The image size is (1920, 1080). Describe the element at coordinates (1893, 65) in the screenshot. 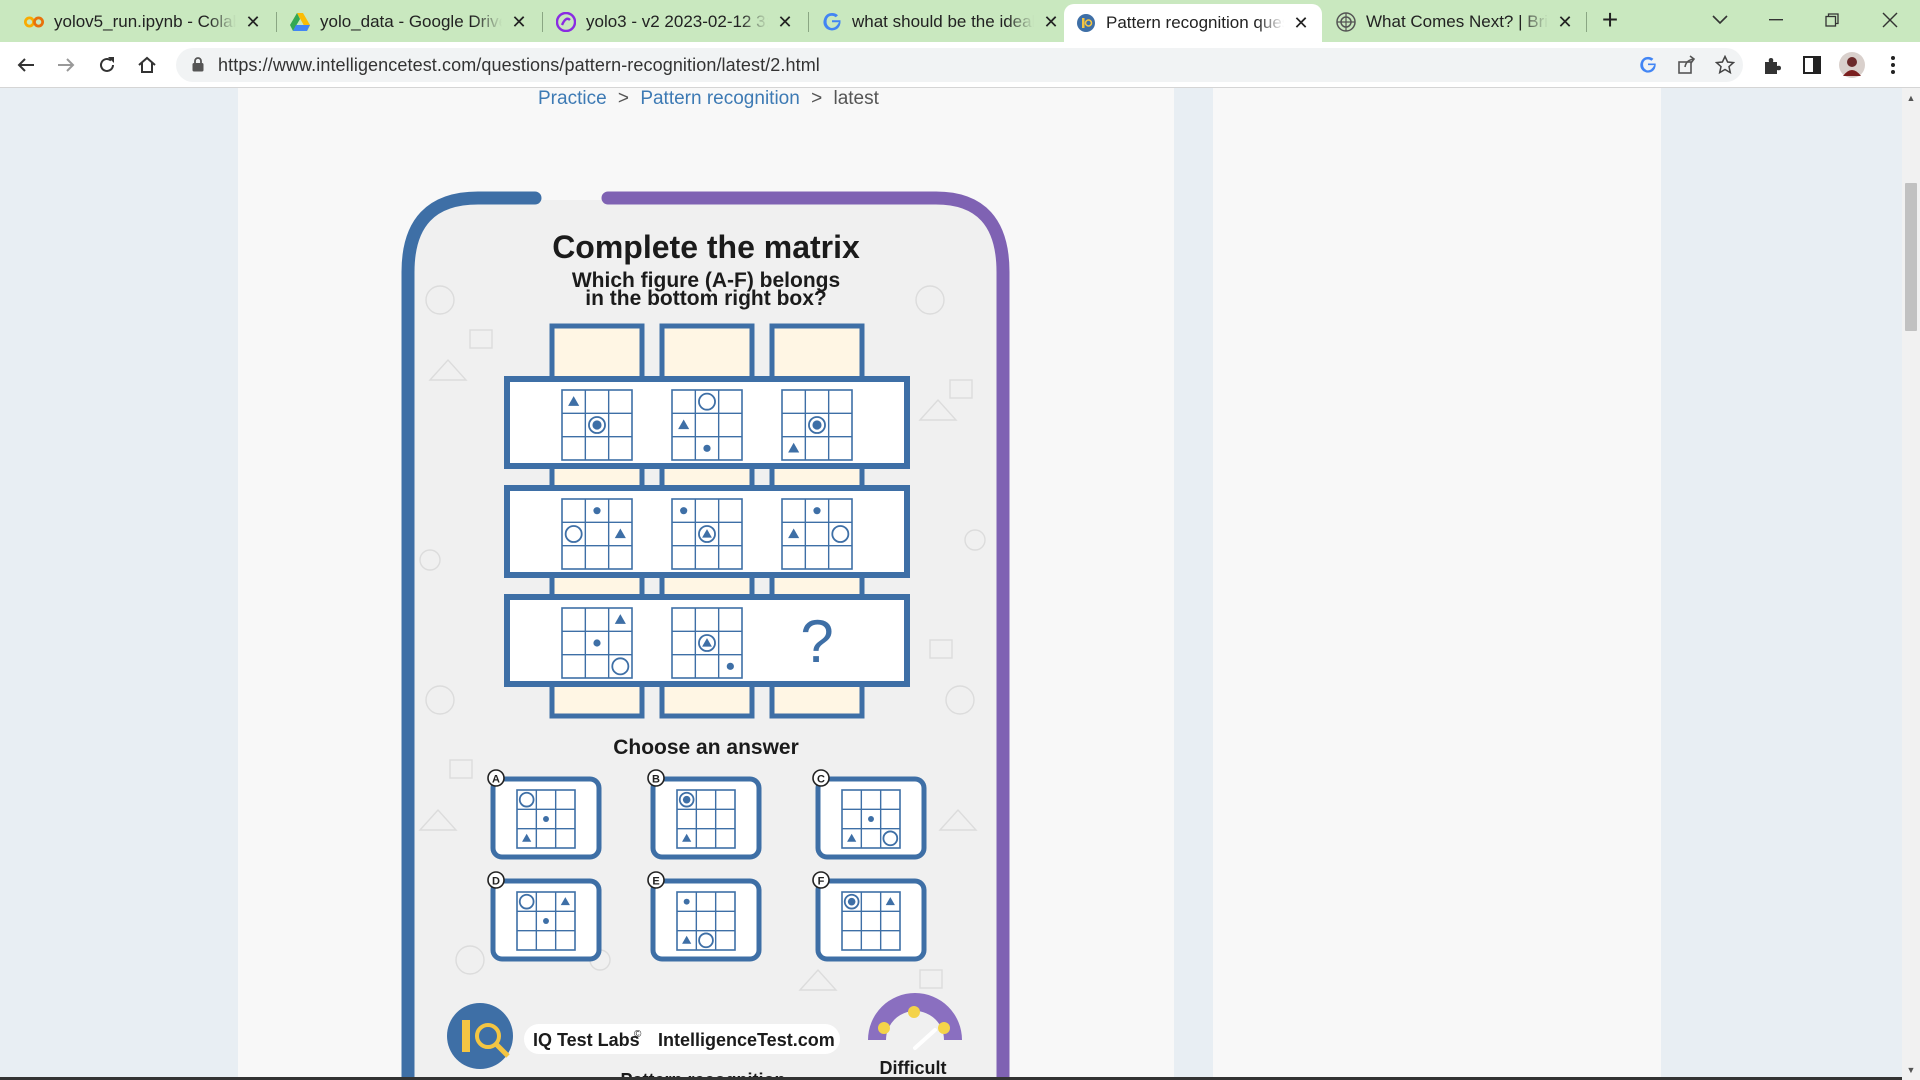

I see `kebab-menu-icon` at that location.